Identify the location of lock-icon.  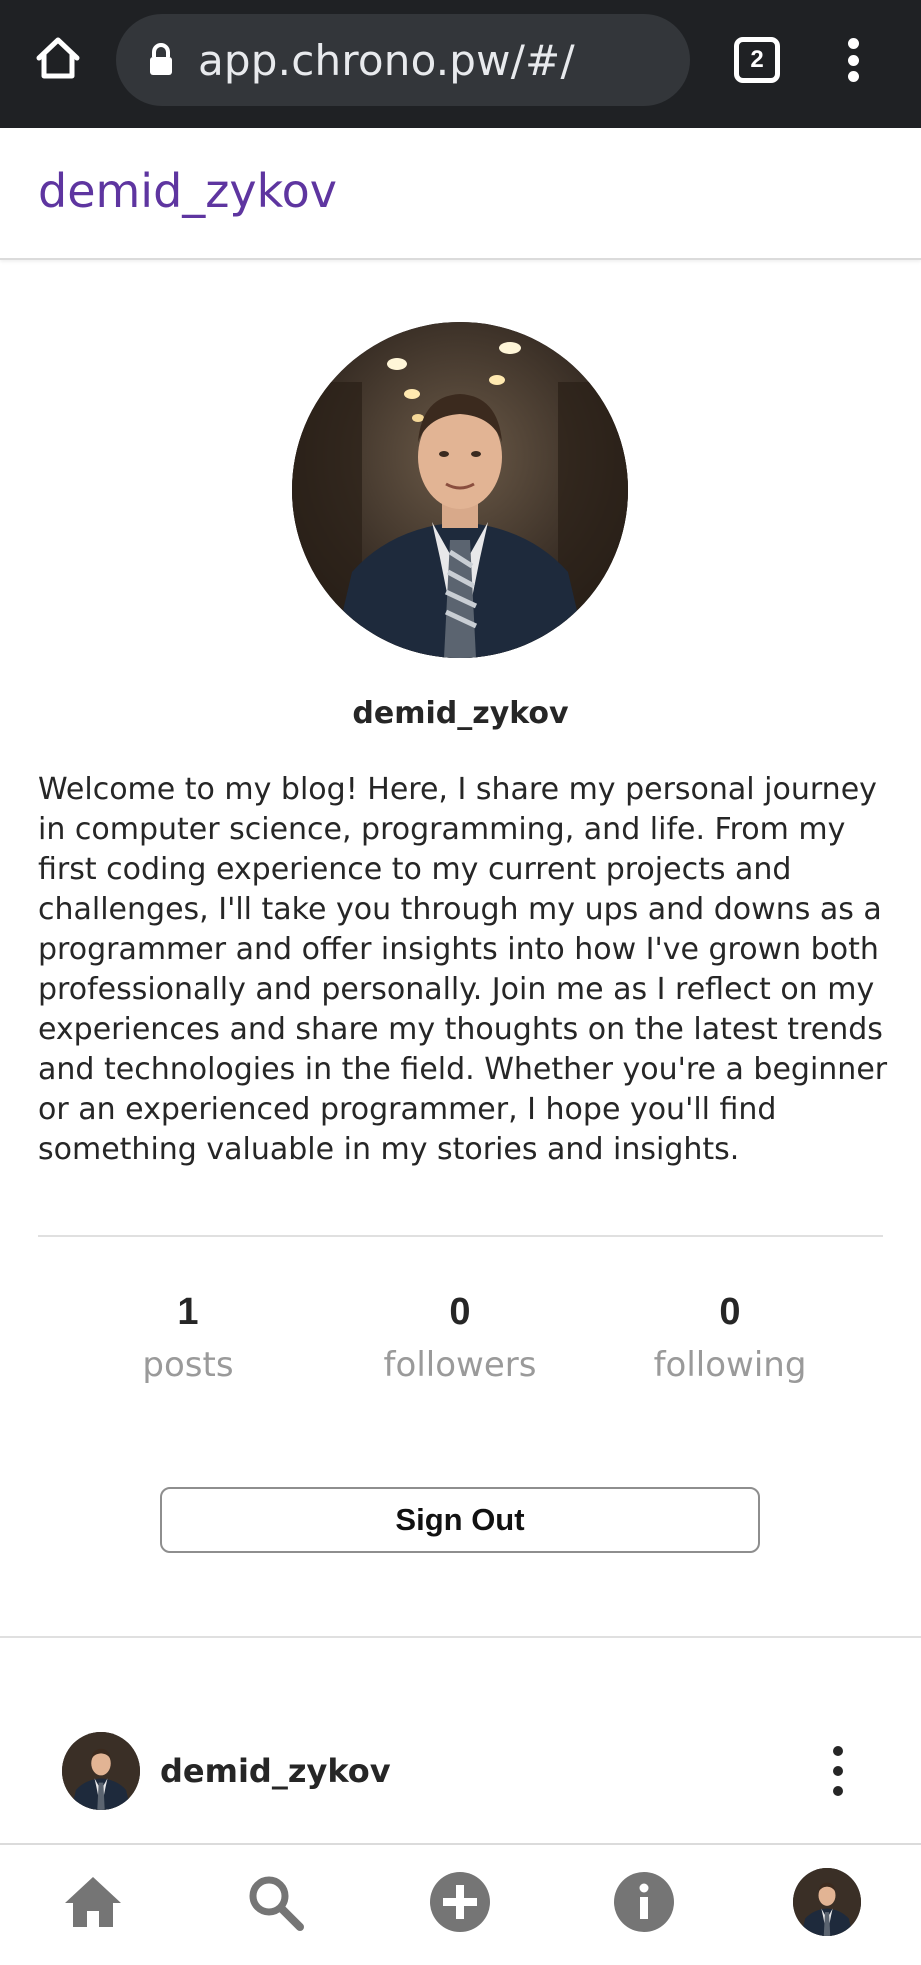
(161, 60).